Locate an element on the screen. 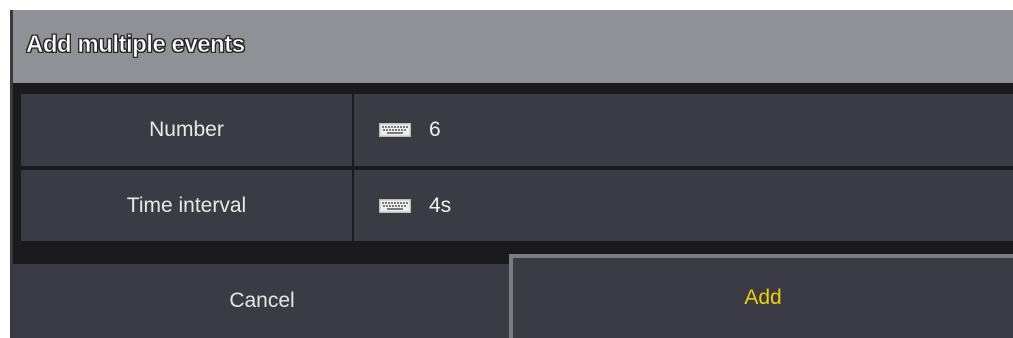 This screenshot has height=338, width=1013. cancel-button: Cancel is located at coordinates (262, 301).